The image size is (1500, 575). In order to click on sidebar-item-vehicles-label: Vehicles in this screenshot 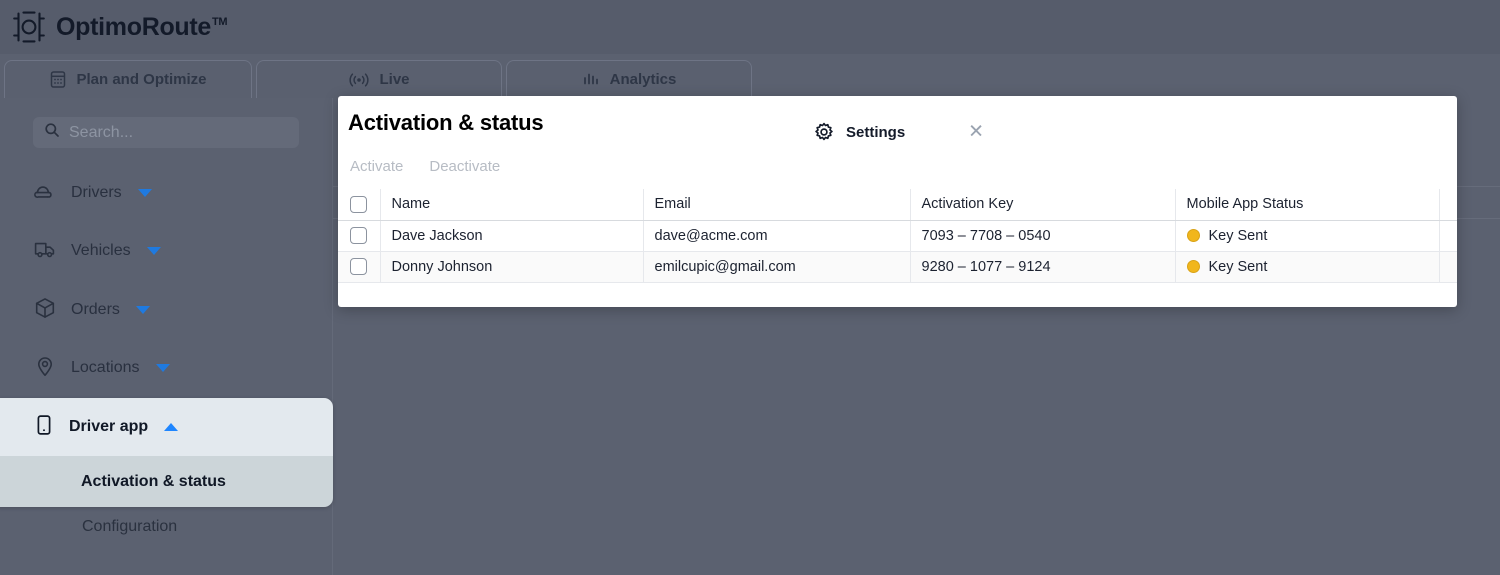, I will do `click(101, 250)`.